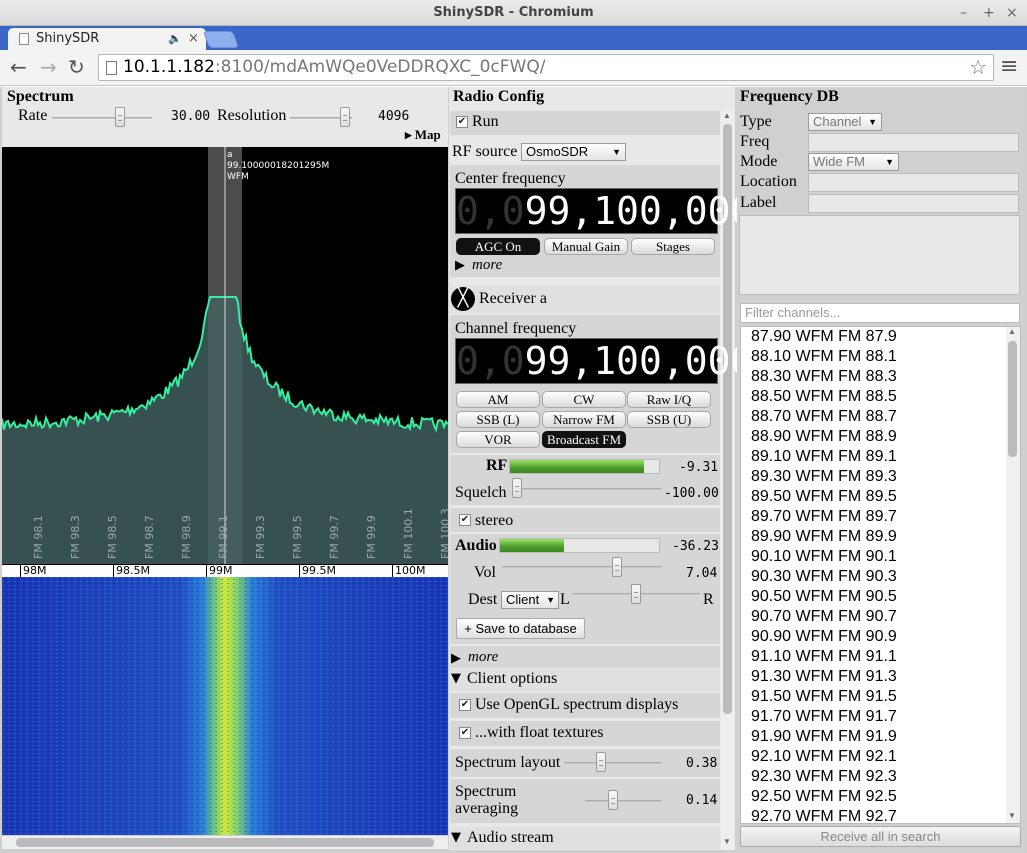 This screenshot has height=853, width=1027. What do you see at coordinates (880, 417) in the screenshot?
I see `channel-list-item: 88.70 WFM FM 88.7` at bounding box center [880, 417].